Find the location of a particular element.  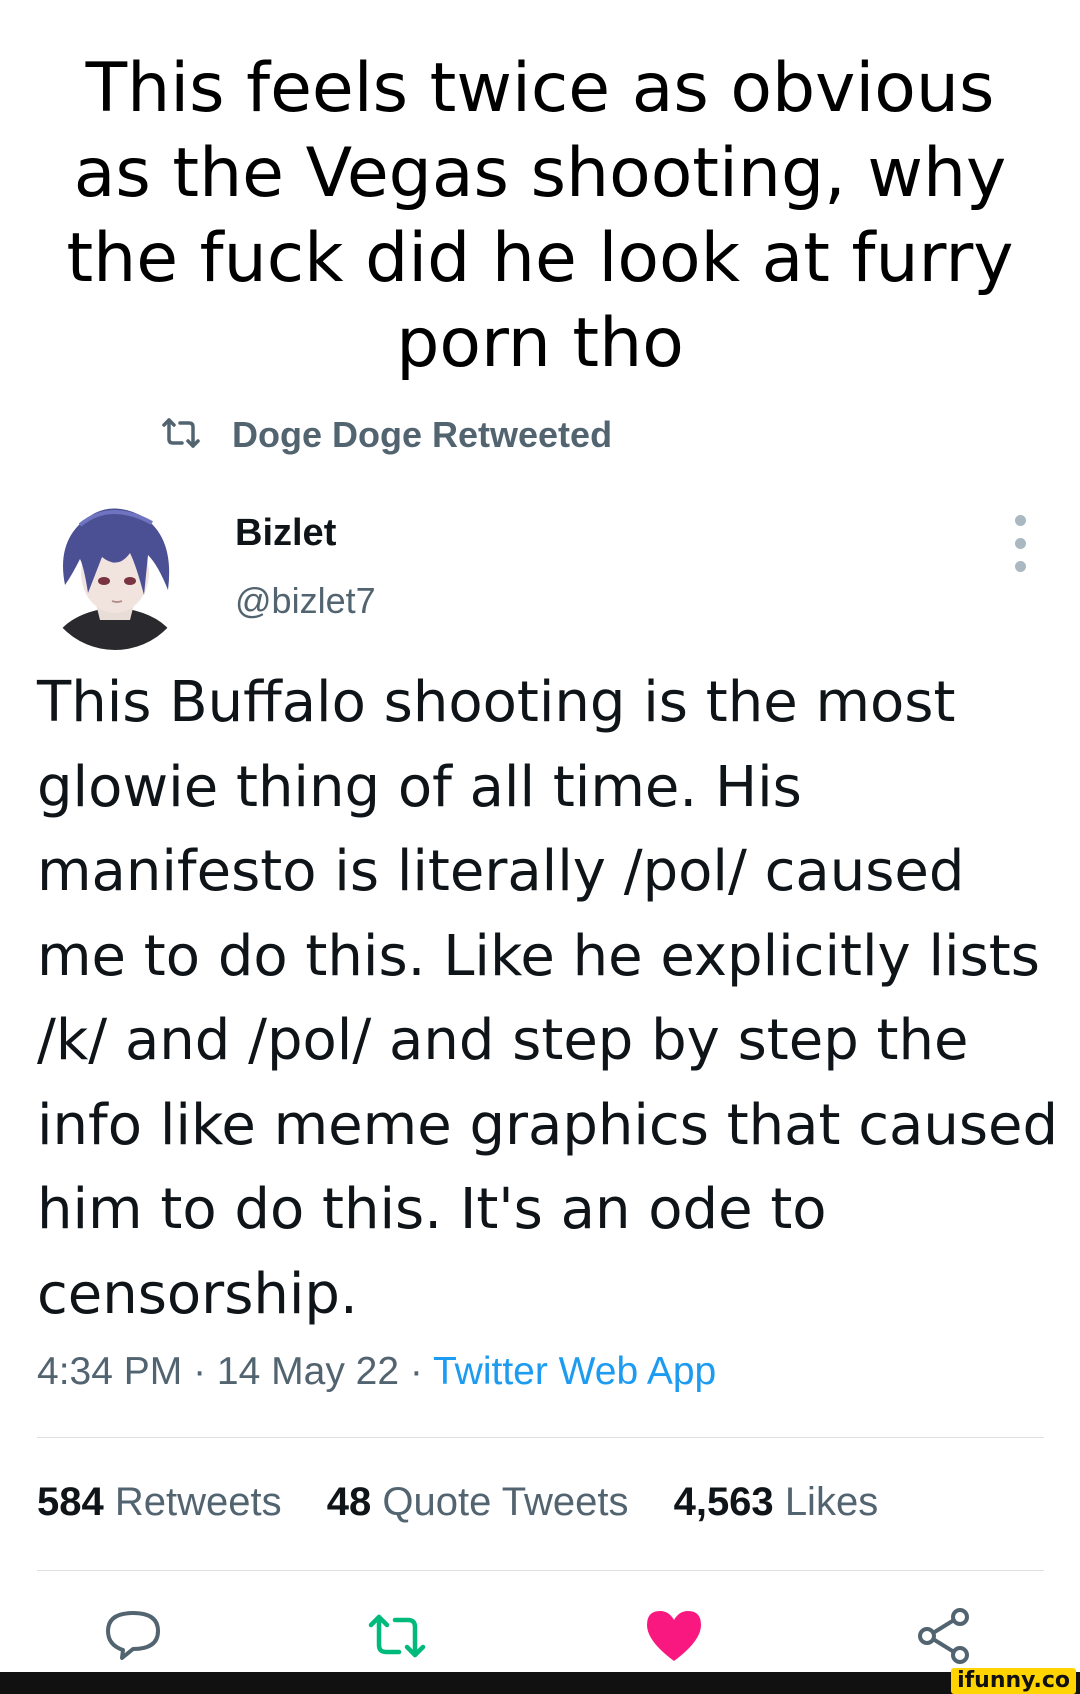

more-vertical-icon is located at coordinates (1020, 550).